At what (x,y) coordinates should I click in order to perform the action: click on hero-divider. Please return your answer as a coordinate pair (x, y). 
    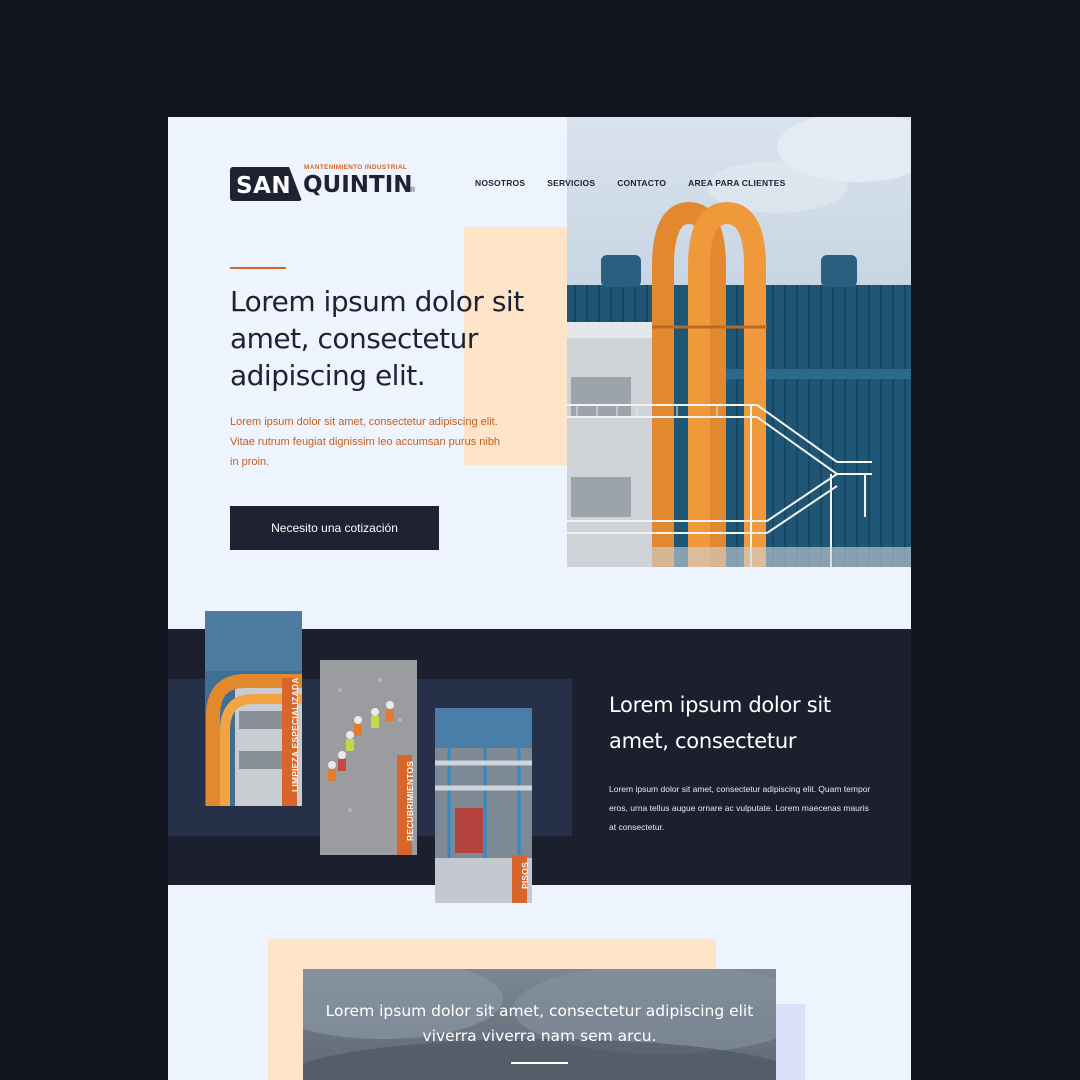
    Looking at the image, I should click on (258, 268).